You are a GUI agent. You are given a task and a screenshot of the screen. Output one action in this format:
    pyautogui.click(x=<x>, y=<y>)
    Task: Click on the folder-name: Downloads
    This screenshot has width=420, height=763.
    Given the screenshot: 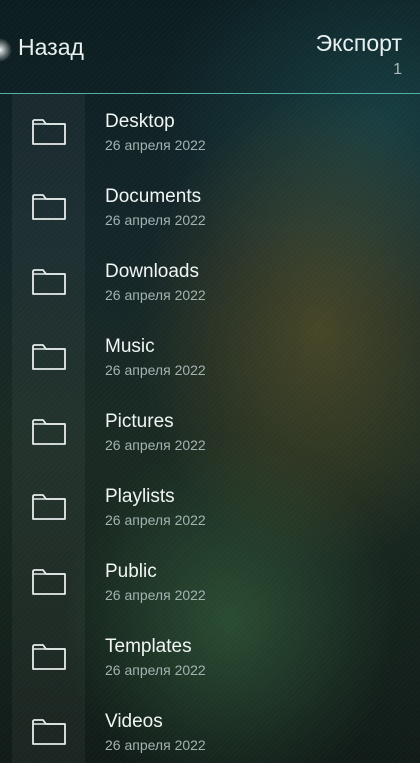 What is the action you would take?
    pyautogui.click(x=152, y=271)
    